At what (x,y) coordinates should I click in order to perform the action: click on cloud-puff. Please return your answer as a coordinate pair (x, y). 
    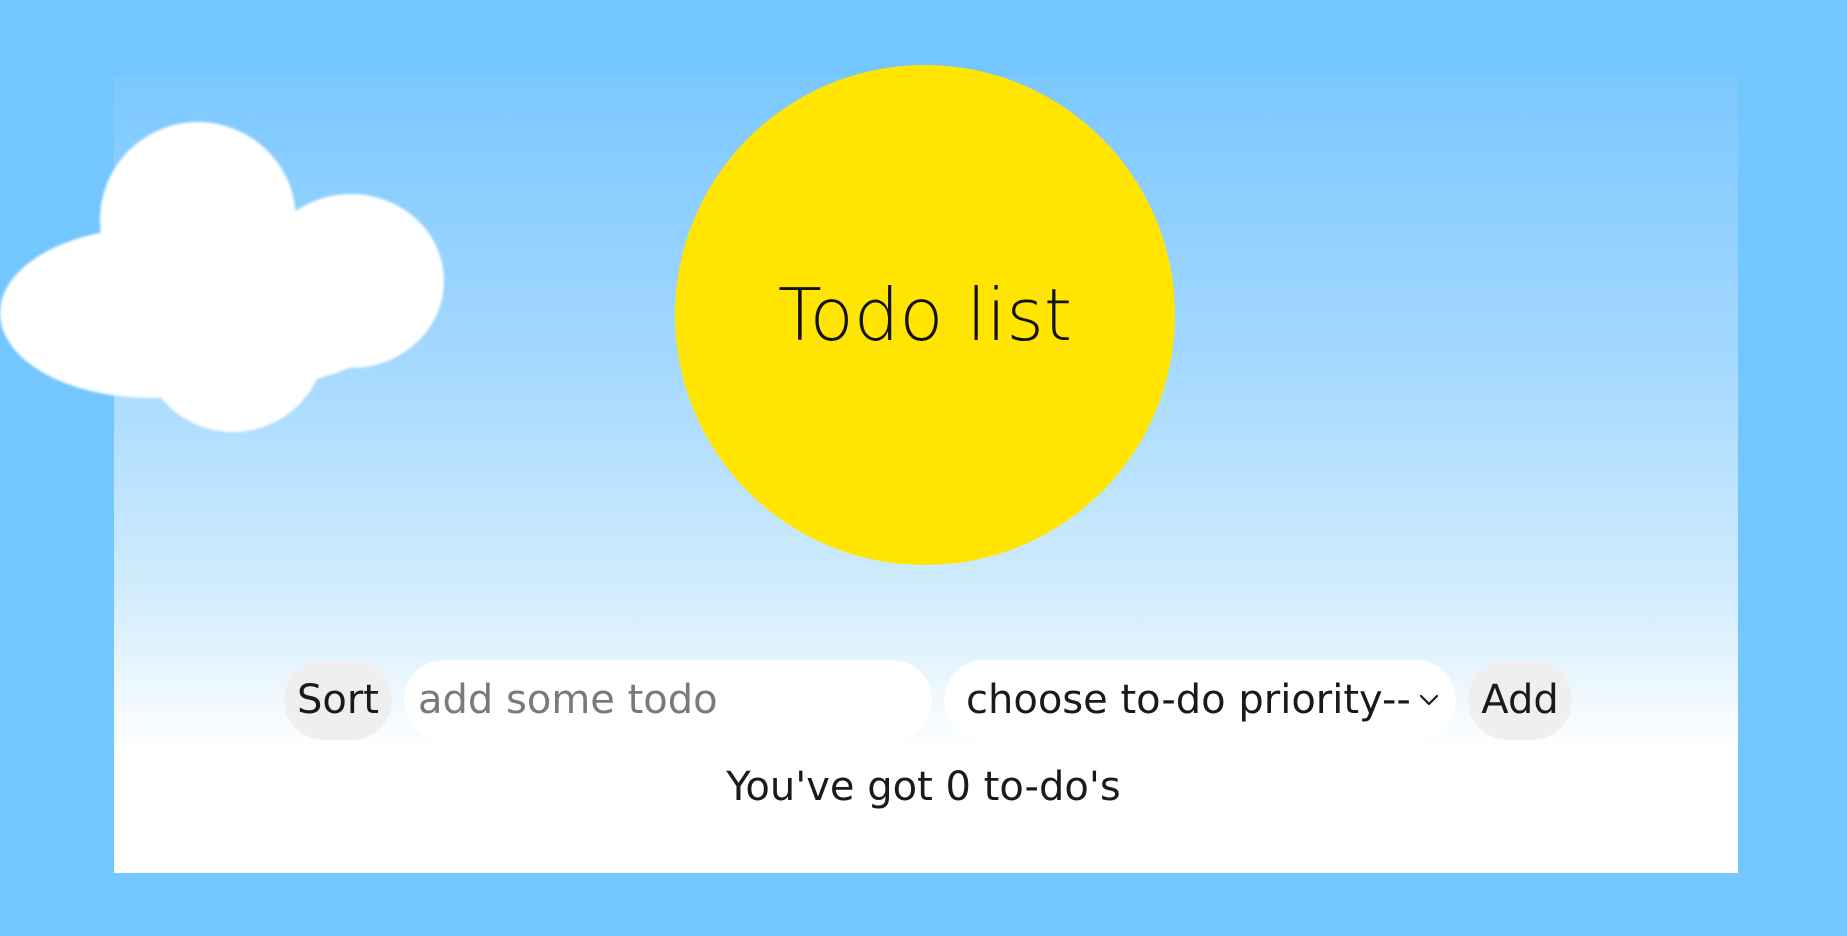
    Looking at the image, I should click on (240, 313).